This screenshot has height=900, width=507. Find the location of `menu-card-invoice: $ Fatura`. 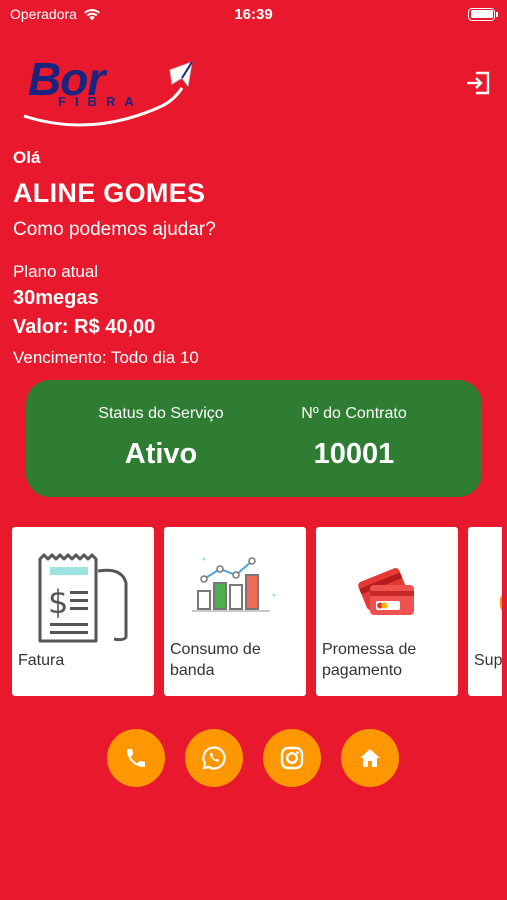

menu-card-invoice: $ Fatura is located at coordinates (83, 611).